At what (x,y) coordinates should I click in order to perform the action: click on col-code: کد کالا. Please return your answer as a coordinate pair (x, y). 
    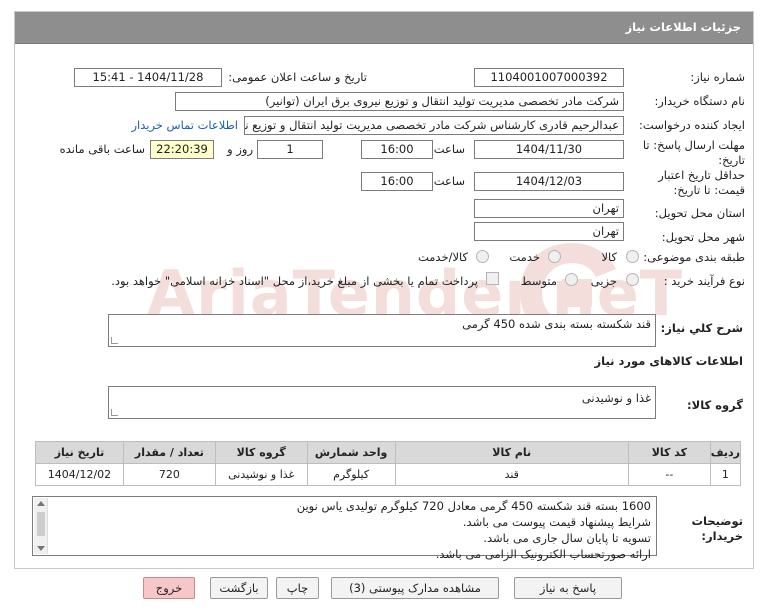
    Looking at the image, I should click on (669, 452).